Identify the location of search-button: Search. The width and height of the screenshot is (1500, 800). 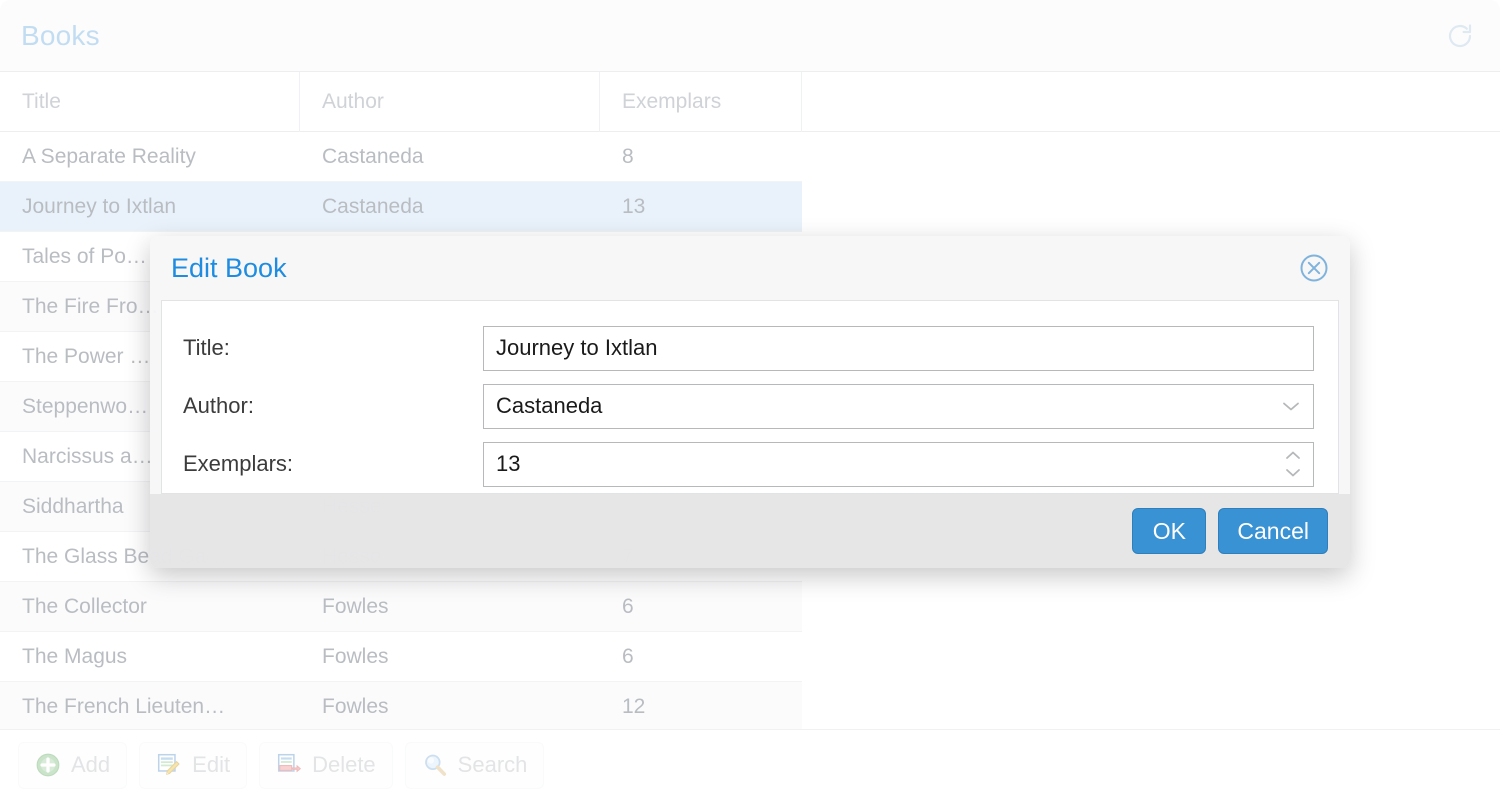
(474, 765).